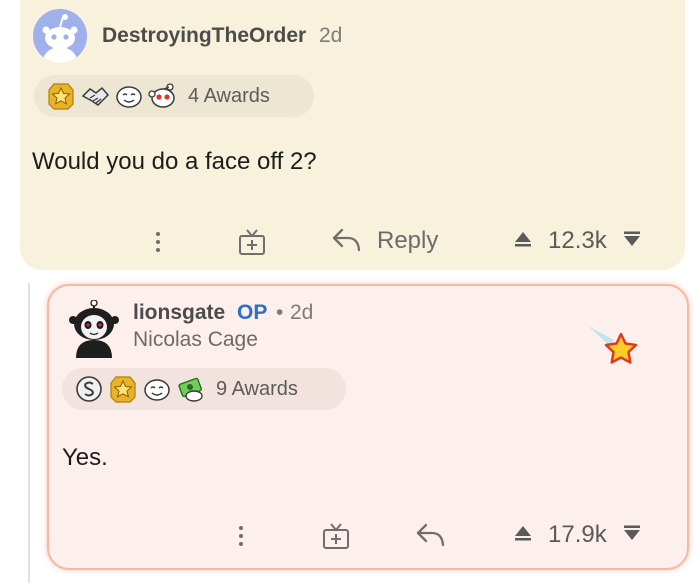 The width and height of the screenshot is (700, 583). What do you see at coordinates (60, 36) in the screenshot?
I see `snoo-avatar` at bounding box center [60, 36].